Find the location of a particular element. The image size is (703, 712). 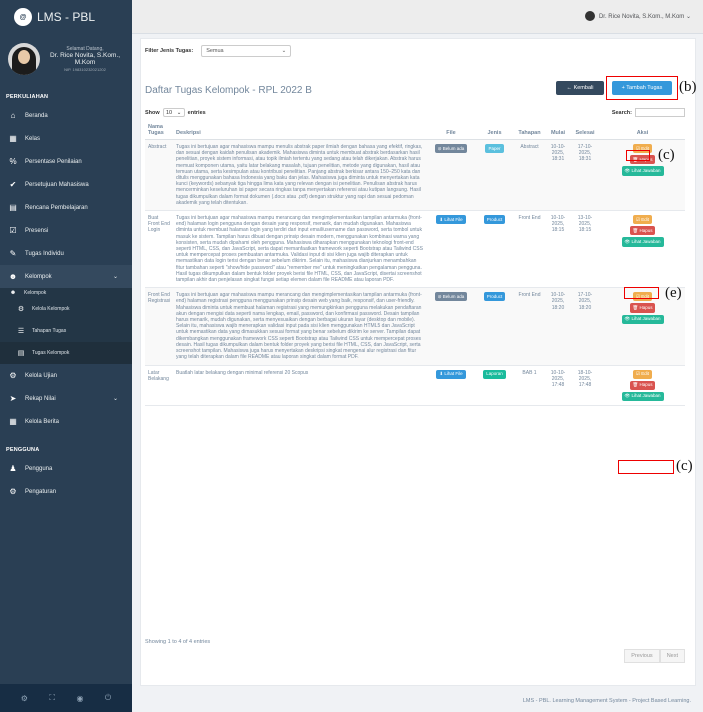

search-input is located at coordinates (660, 112).